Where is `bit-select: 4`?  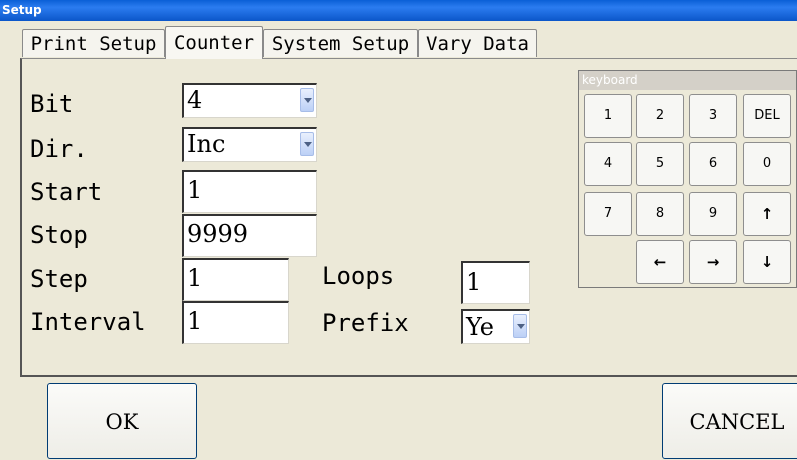 bit-select: 4 is located at coordinates (249, 100).